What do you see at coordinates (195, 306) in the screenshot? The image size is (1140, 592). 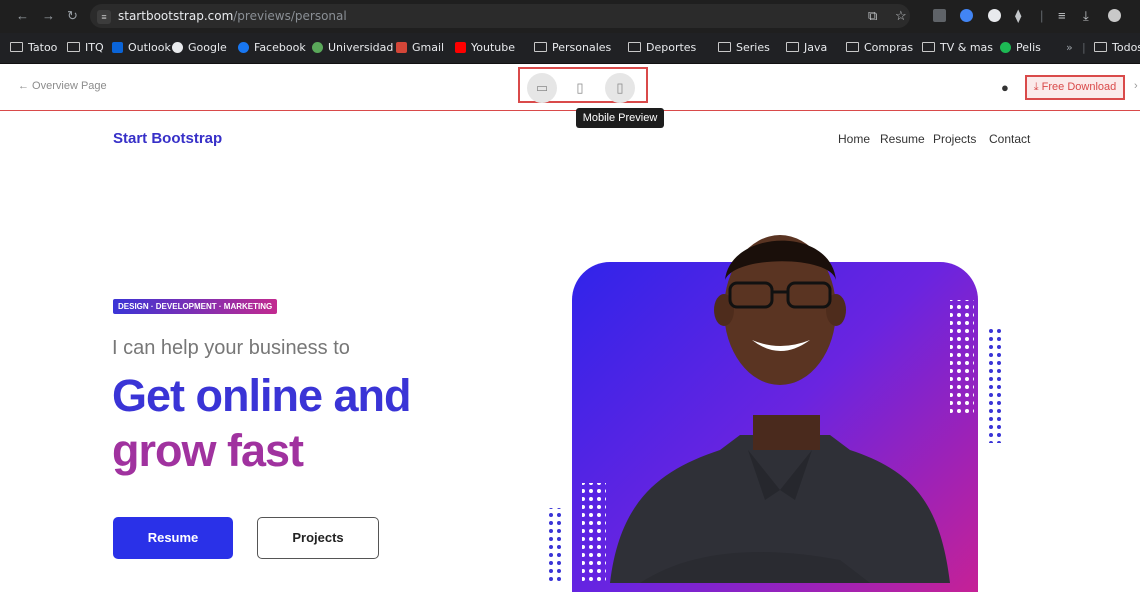 I see `skills-badge: DESIGN · DEVELOPMENT · MARKETING` at bounding box center [195, 306].